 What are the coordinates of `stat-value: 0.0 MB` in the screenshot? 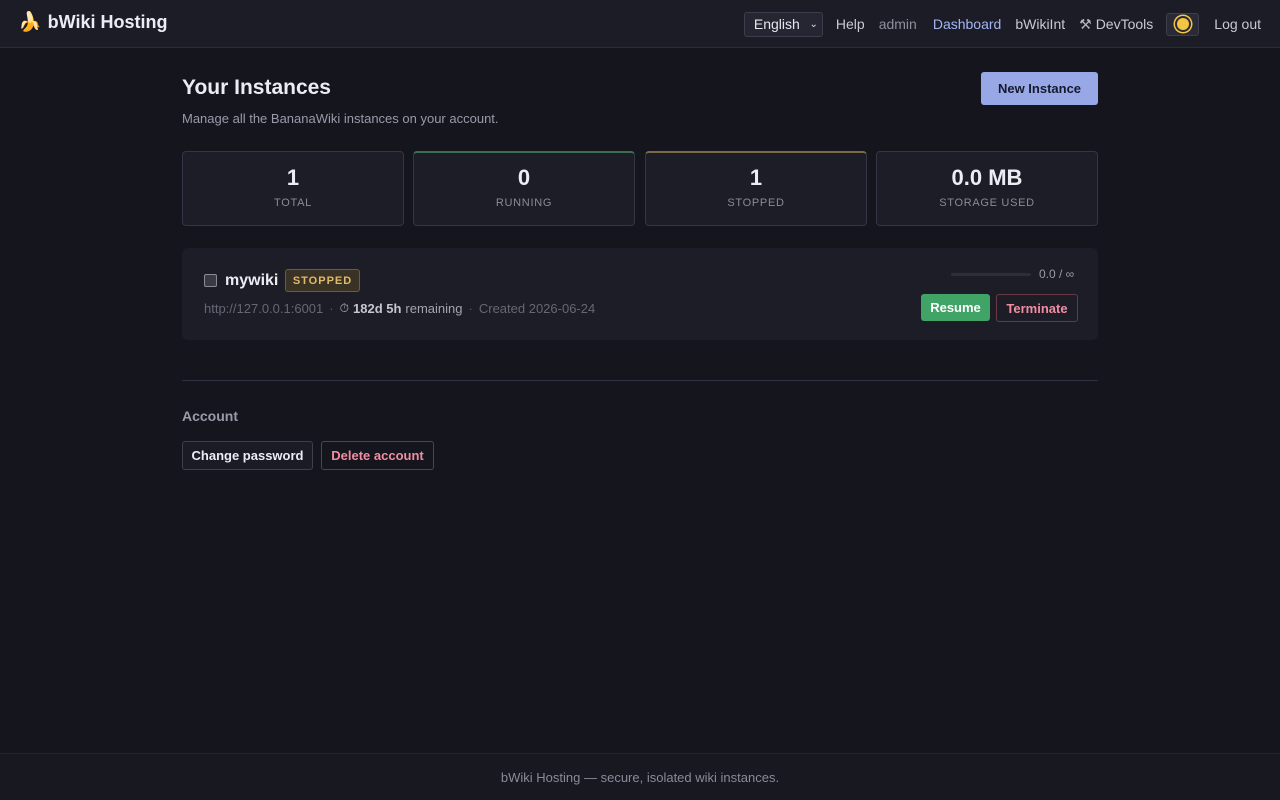 It's located at (987, 177).